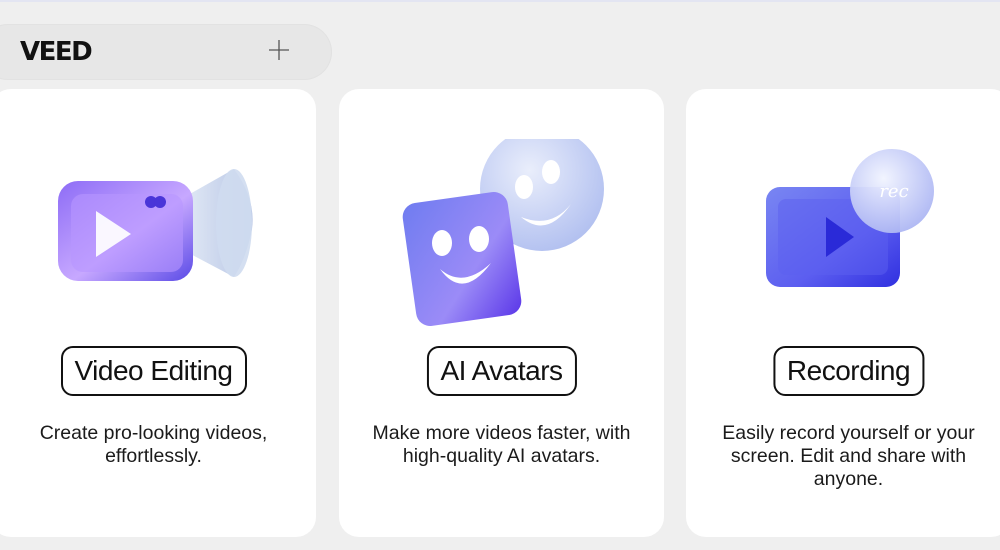 The width and height of the screenshot is (1000, 550). Describe the element at coordinates (153, 371) in the screenshot. I see `card-title-pill: Video Editing` at that location.